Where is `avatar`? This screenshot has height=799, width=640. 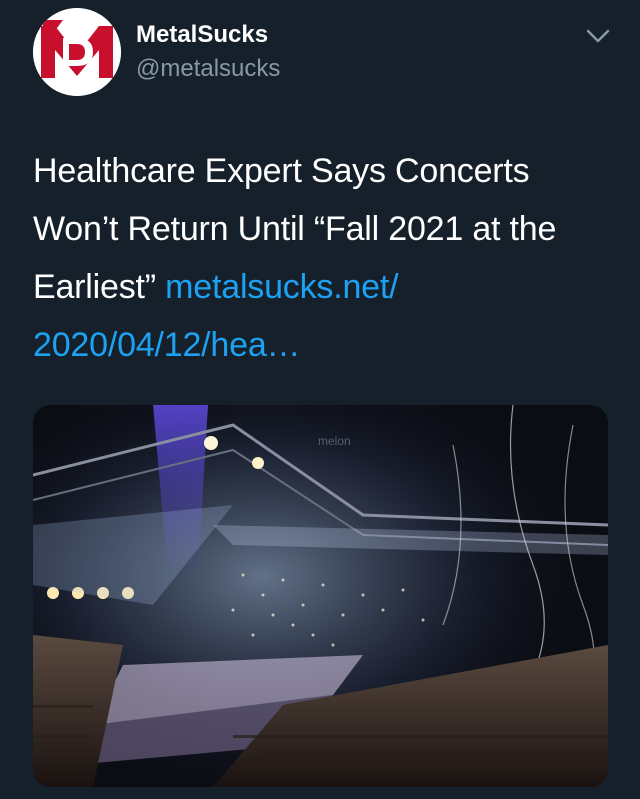 avatar is located at coordinates (77, 52).